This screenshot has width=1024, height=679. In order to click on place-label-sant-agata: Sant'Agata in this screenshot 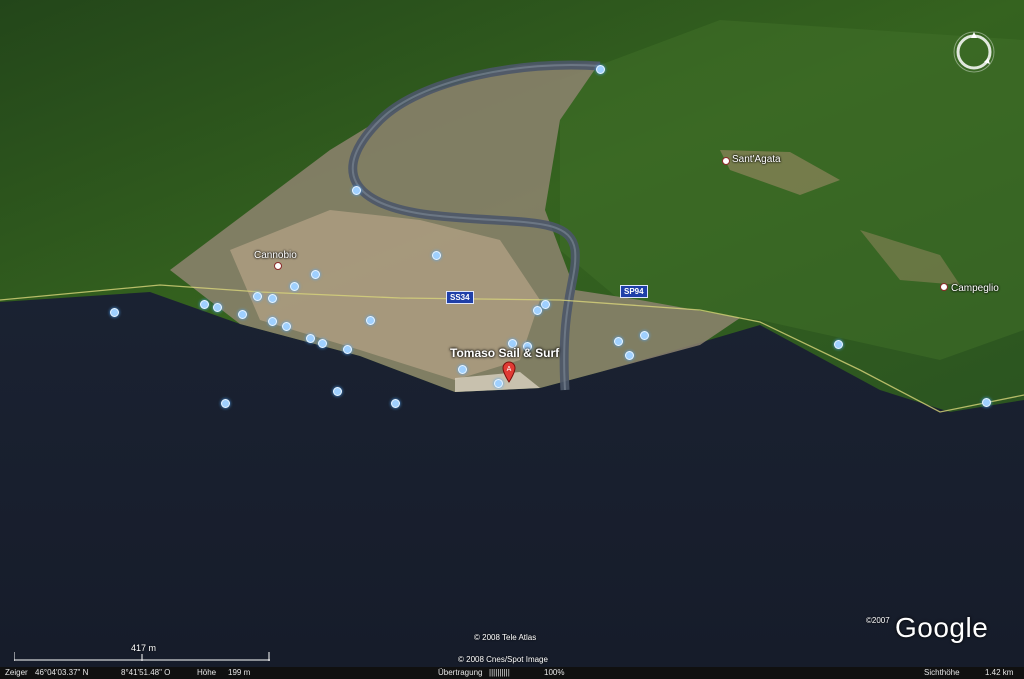, I will do `click(756, 159)`.